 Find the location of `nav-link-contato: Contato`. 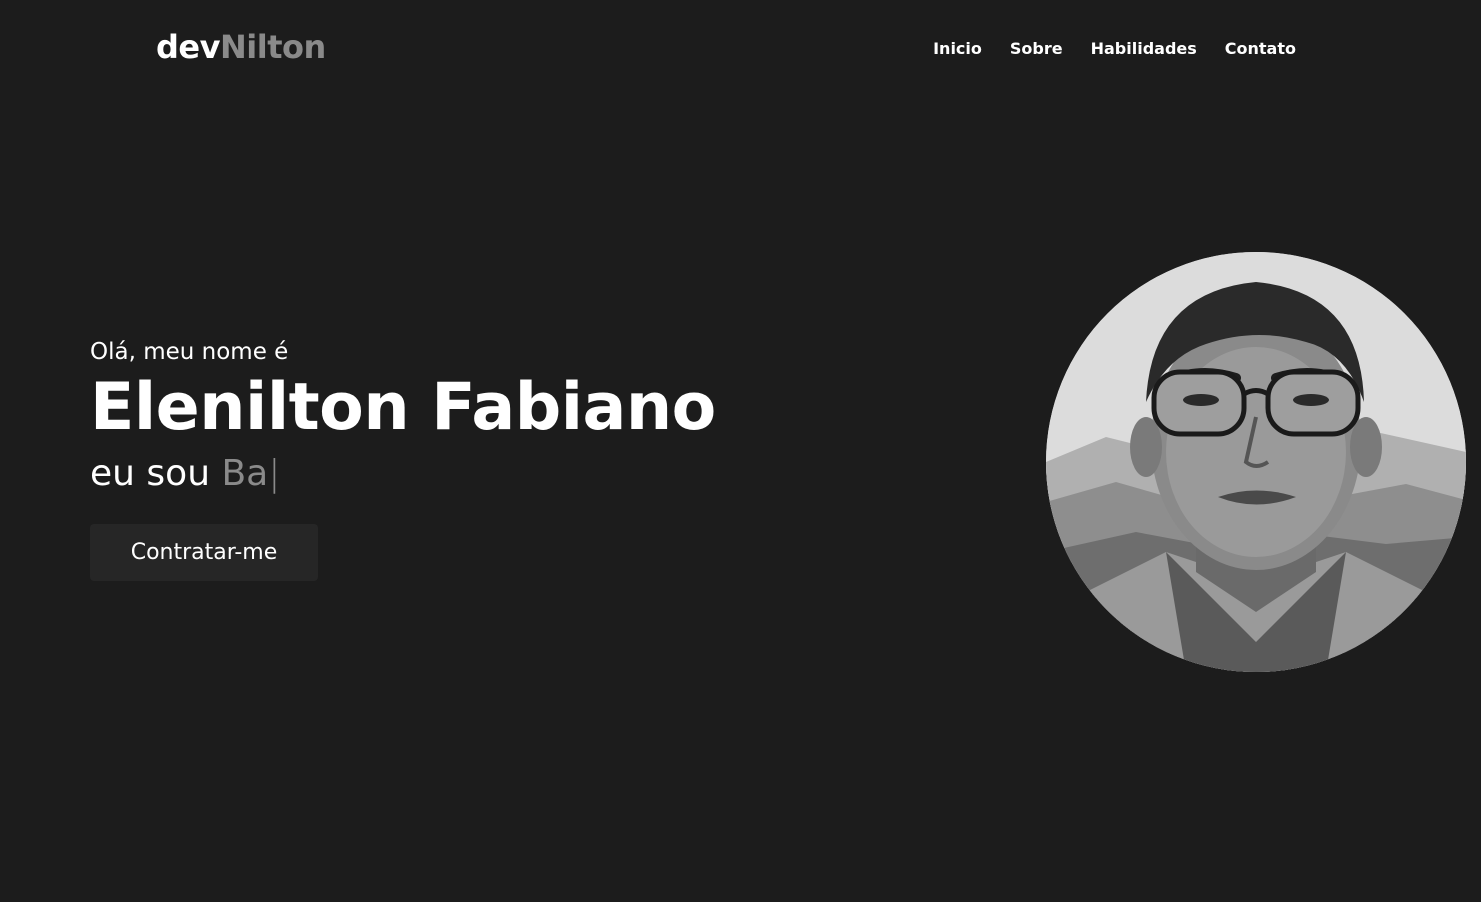

nav-link-contato: Contato is located at coordinates (1260, 48).